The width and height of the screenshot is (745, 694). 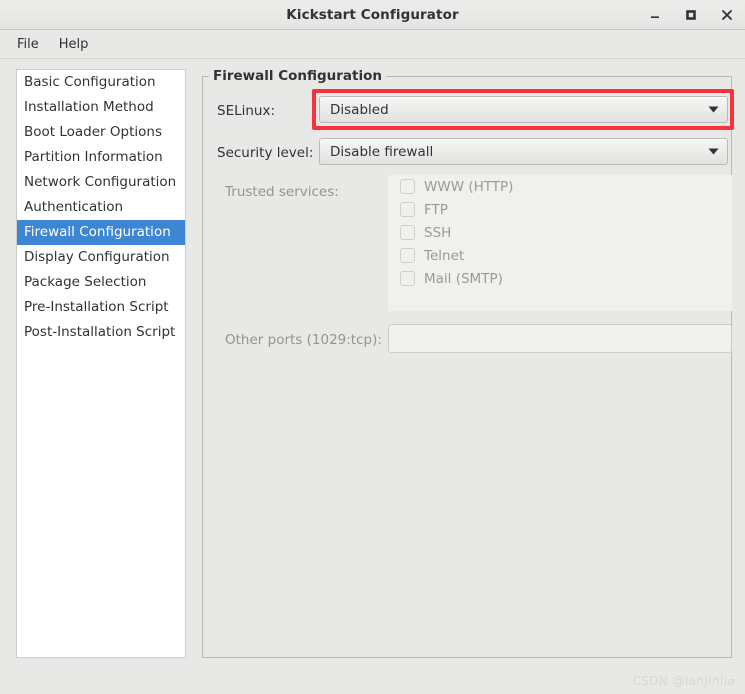 I want to click on other-ports-input, so click(x=560, y=338).